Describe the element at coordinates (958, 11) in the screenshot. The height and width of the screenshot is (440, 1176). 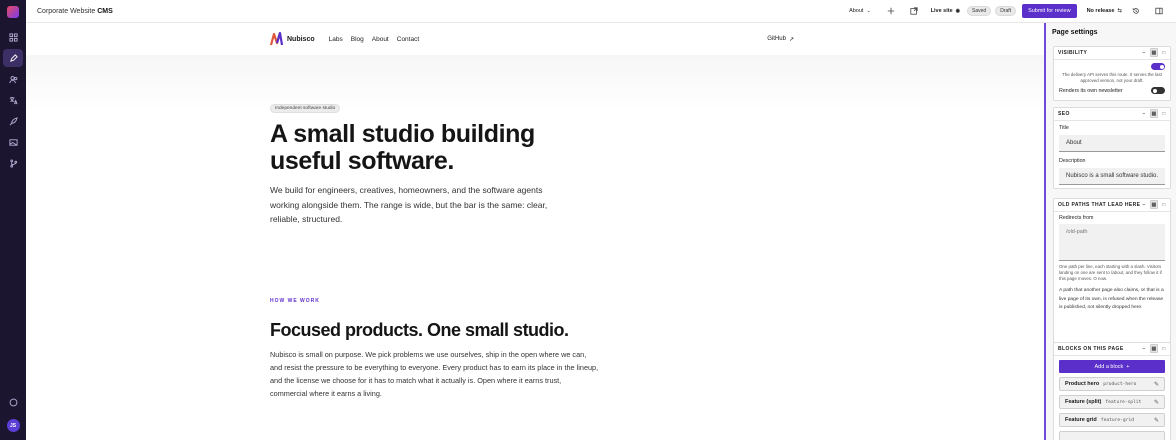
I see `globe-icon: ◉` at that location.